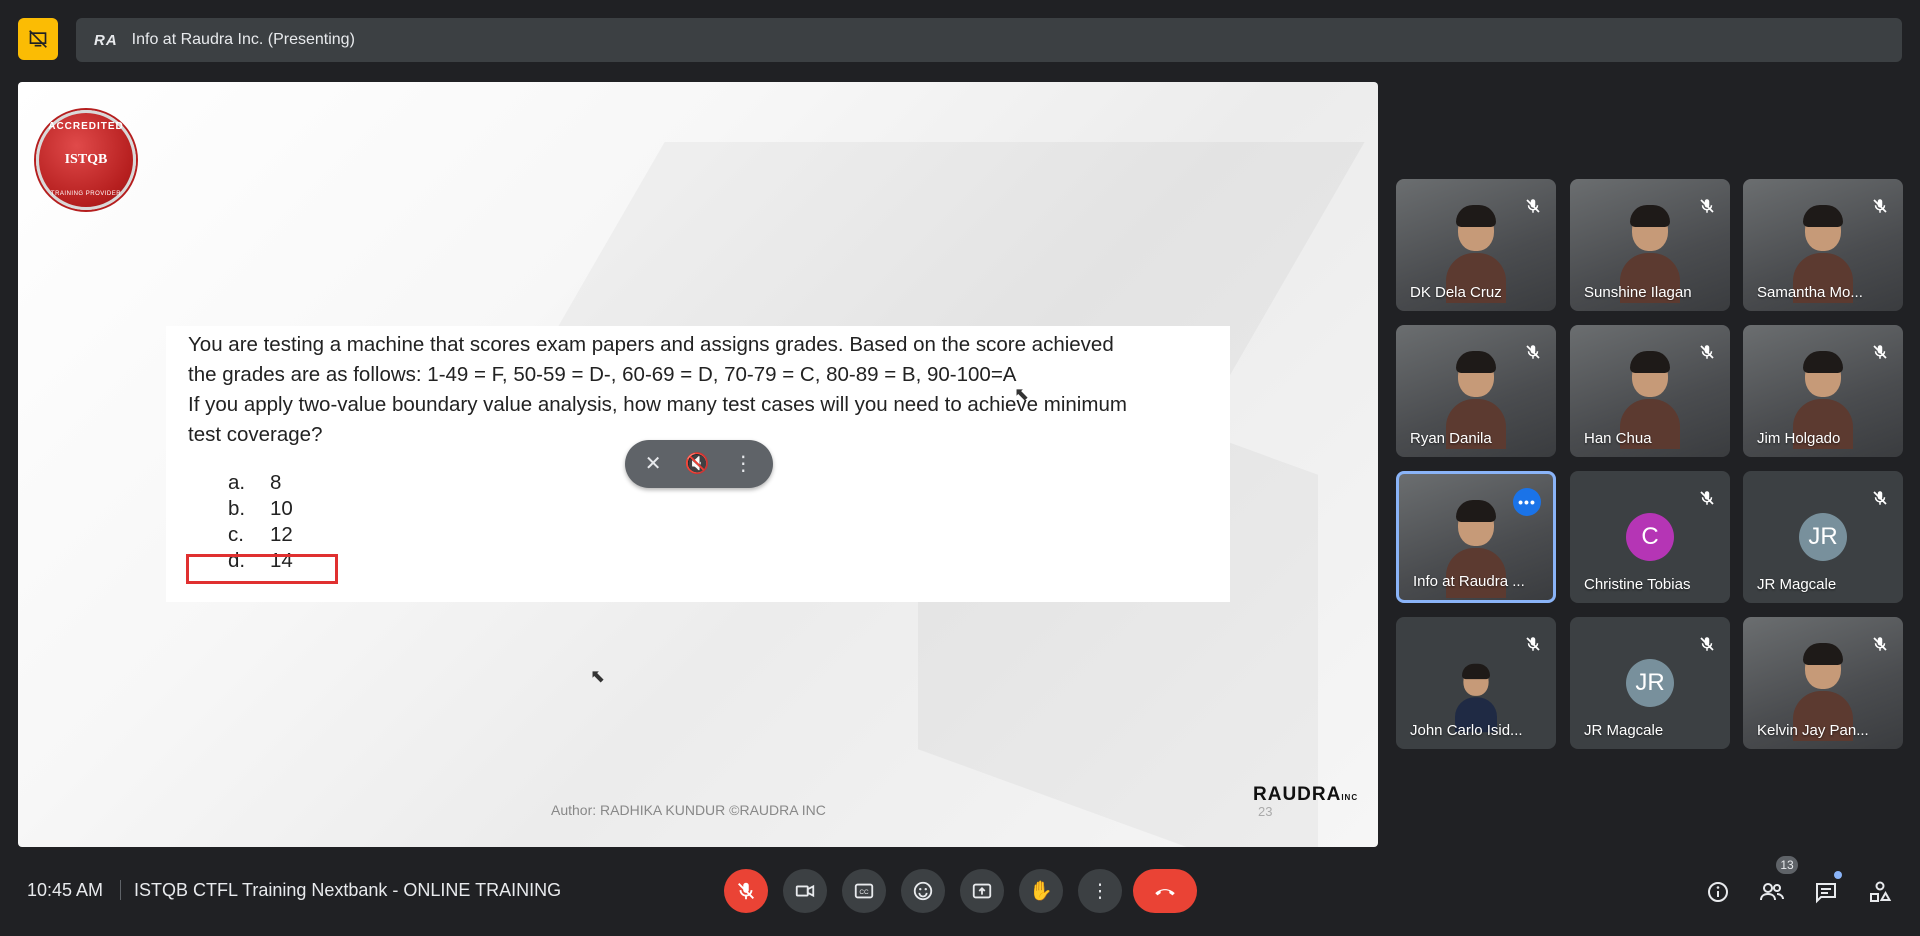  I want to click on participant-tile: C Christine Tobias, so click(1650, 537).